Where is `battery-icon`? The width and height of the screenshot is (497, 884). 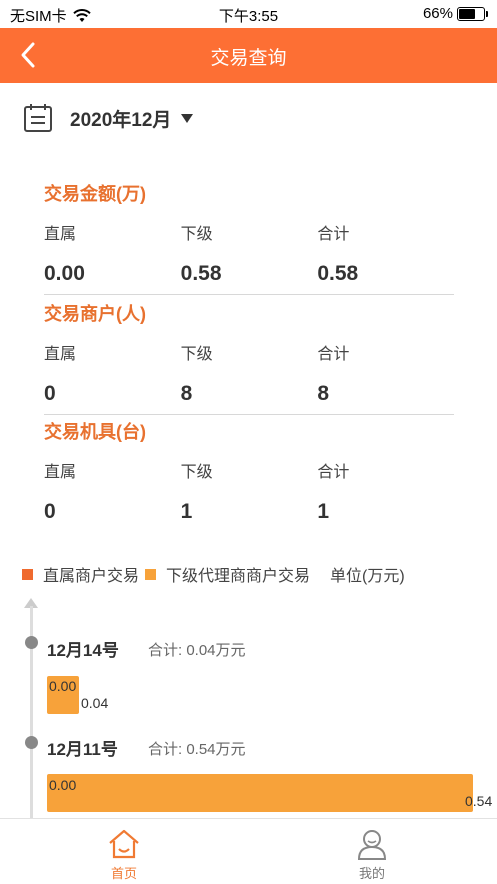 battery-icon is located at coordinates (472, 13).